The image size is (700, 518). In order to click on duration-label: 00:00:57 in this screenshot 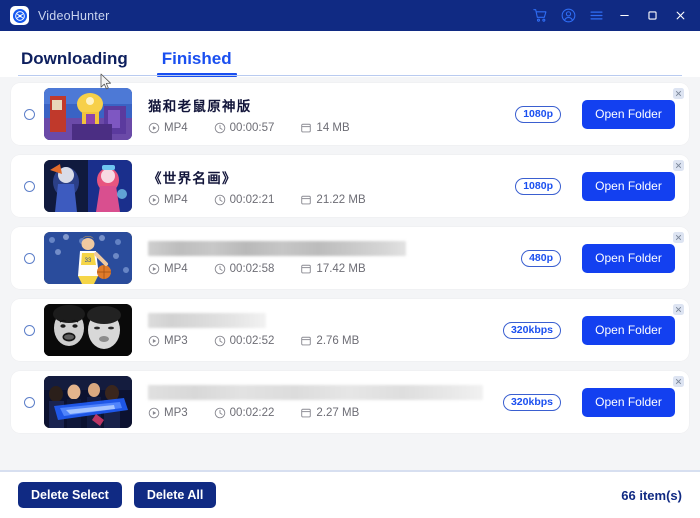, I will do `click(252, 127)`.